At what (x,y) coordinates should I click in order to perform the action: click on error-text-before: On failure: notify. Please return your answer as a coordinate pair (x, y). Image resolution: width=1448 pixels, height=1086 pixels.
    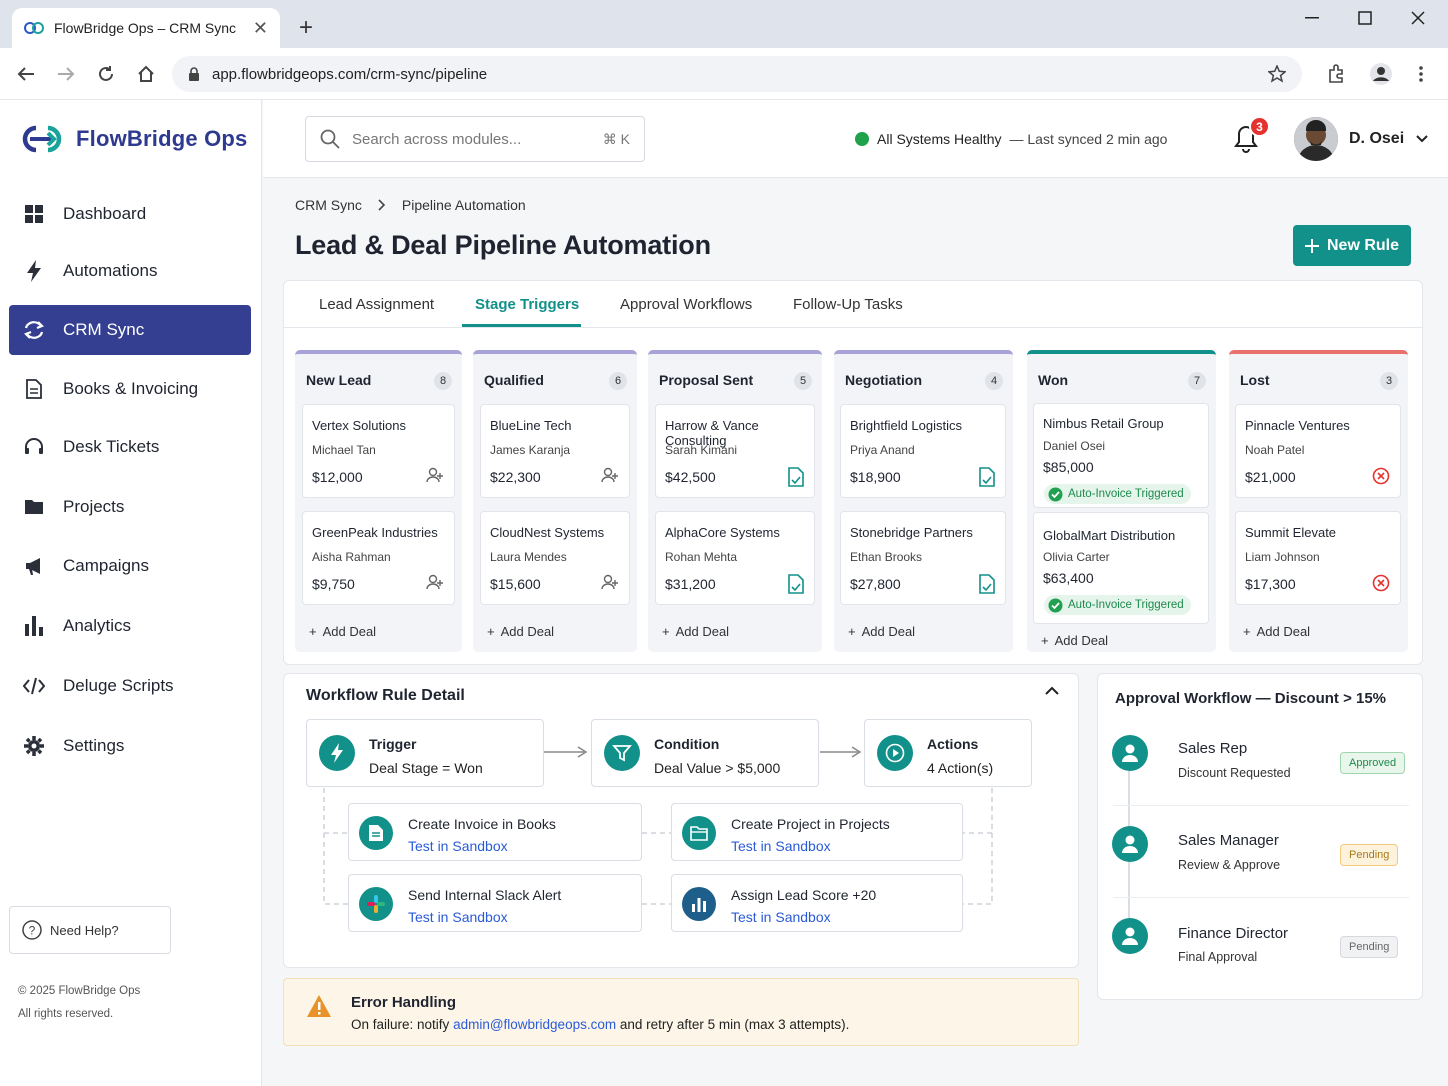
    Looking at the image, I should click on (402, 1024).